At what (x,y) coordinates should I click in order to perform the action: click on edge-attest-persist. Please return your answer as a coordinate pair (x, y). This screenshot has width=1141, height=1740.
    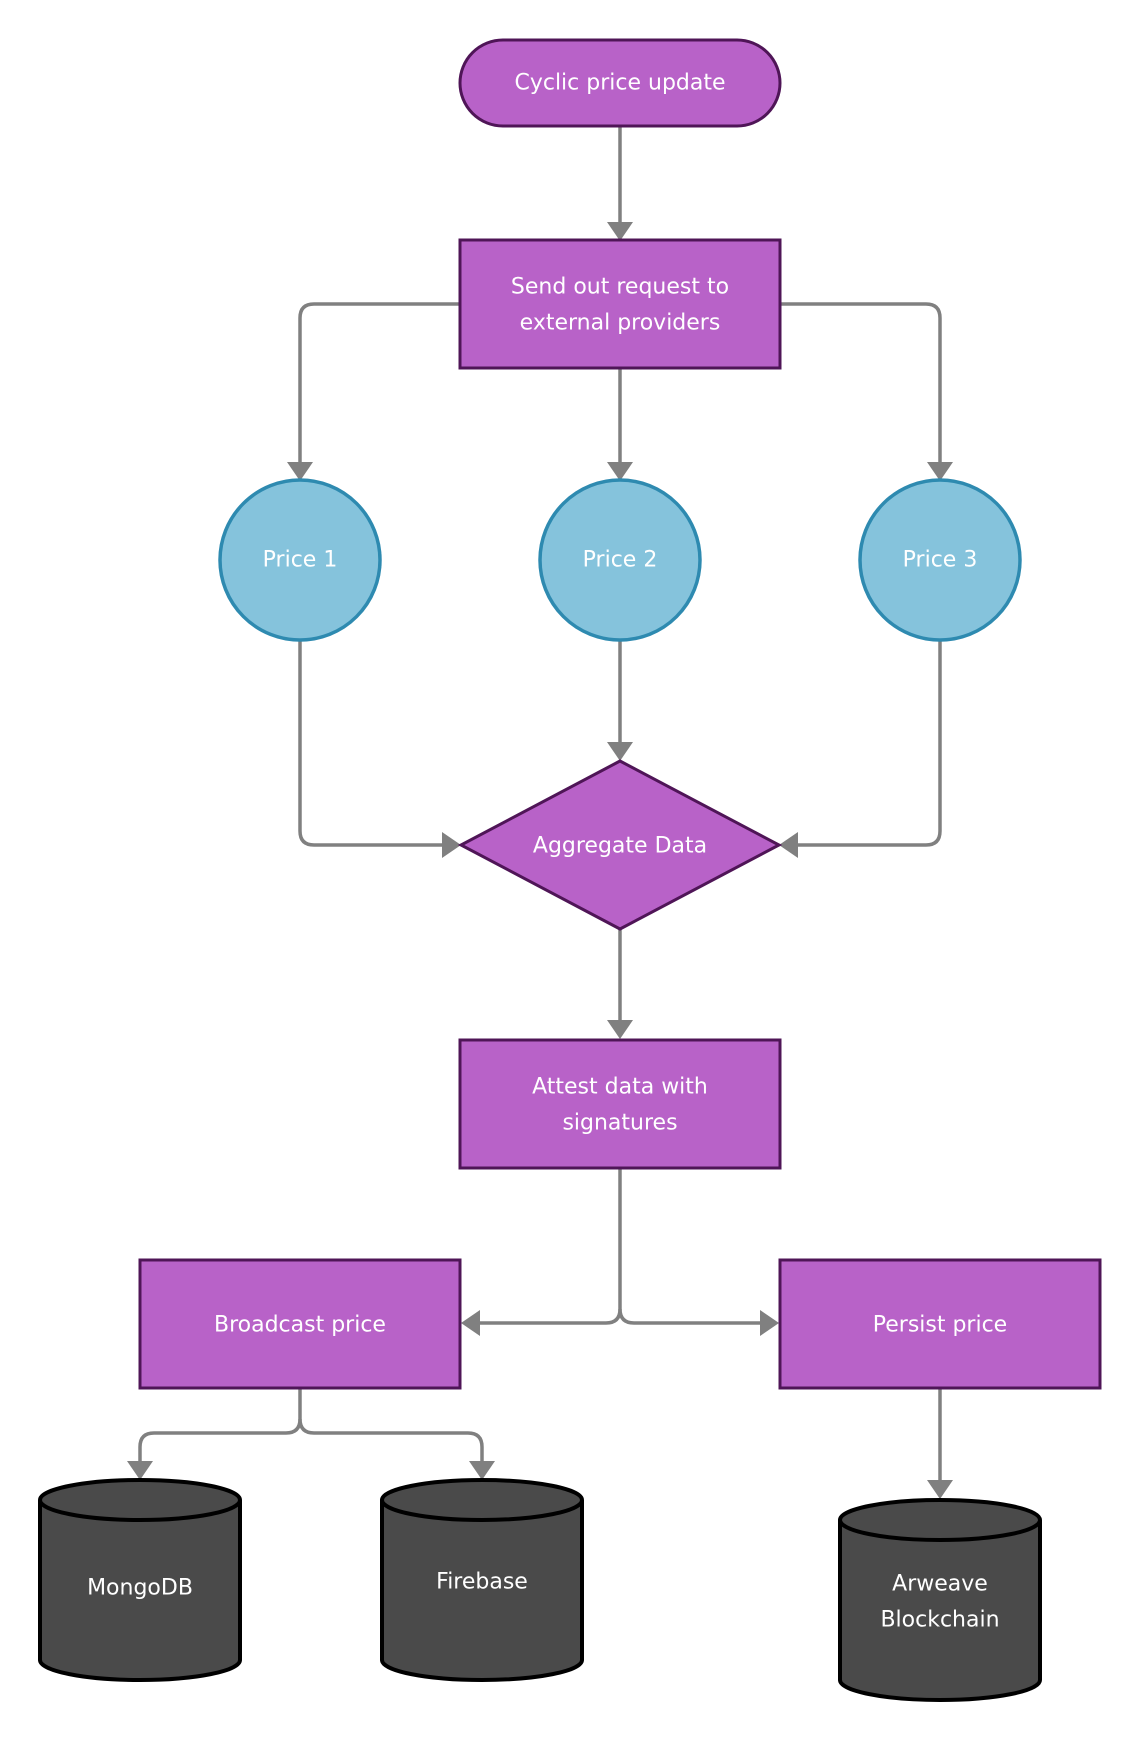
    Looking at the image, I should click on (692, 1316).